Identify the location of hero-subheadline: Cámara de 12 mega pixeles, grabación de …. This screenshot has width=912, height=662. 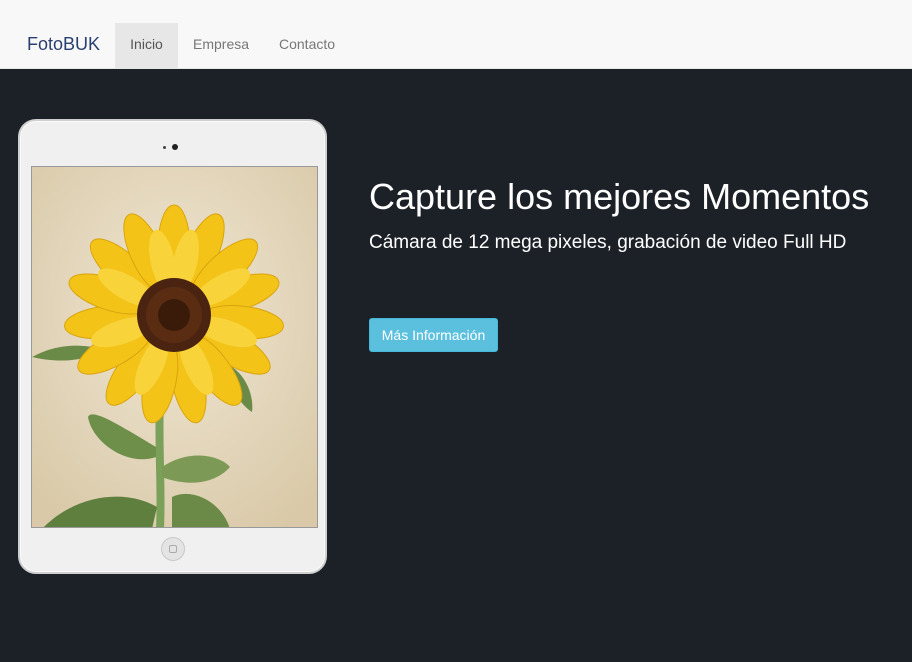
(608, 242).